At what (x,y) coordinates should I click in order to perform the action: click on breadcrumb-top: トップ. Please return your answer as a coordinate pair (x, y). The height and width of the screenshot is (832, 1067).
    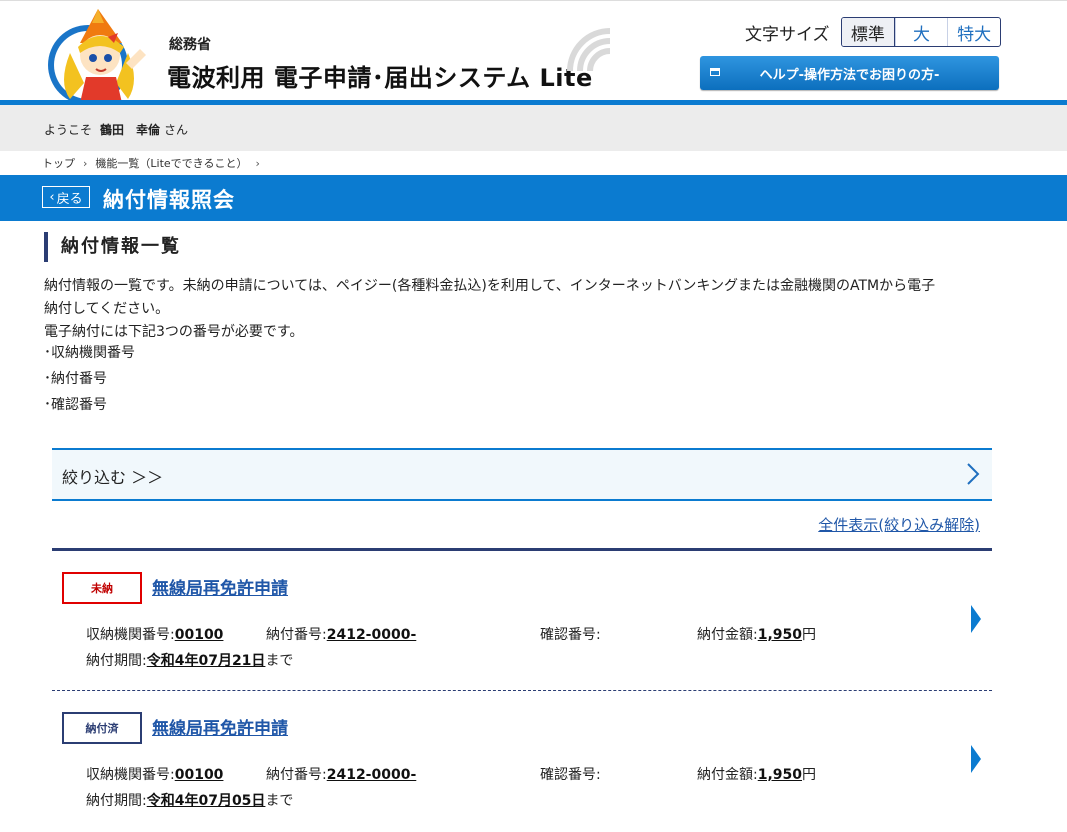
    Looking at the image, I should click on (58, 163).